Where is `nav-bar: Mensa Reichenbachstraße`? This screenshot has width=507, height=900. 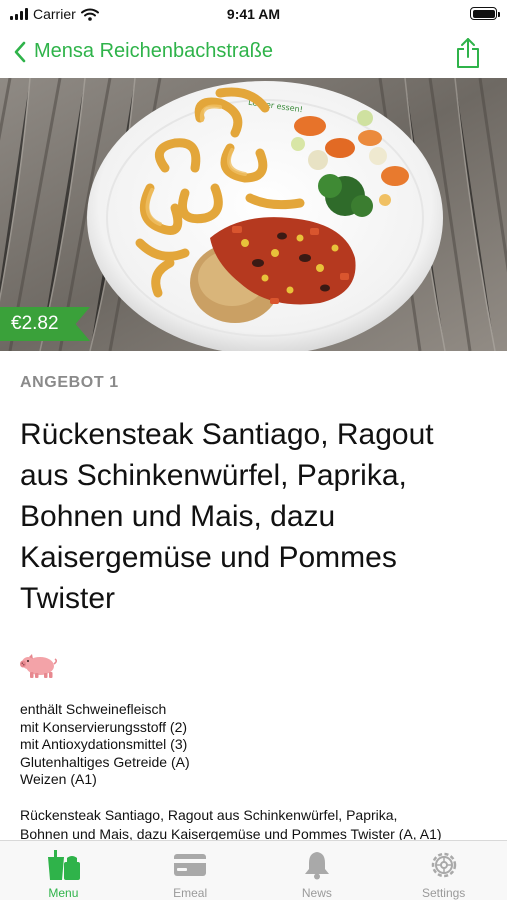
nav-bar: Mensa Reichenbachstraße is located at coordinates (253, 53).